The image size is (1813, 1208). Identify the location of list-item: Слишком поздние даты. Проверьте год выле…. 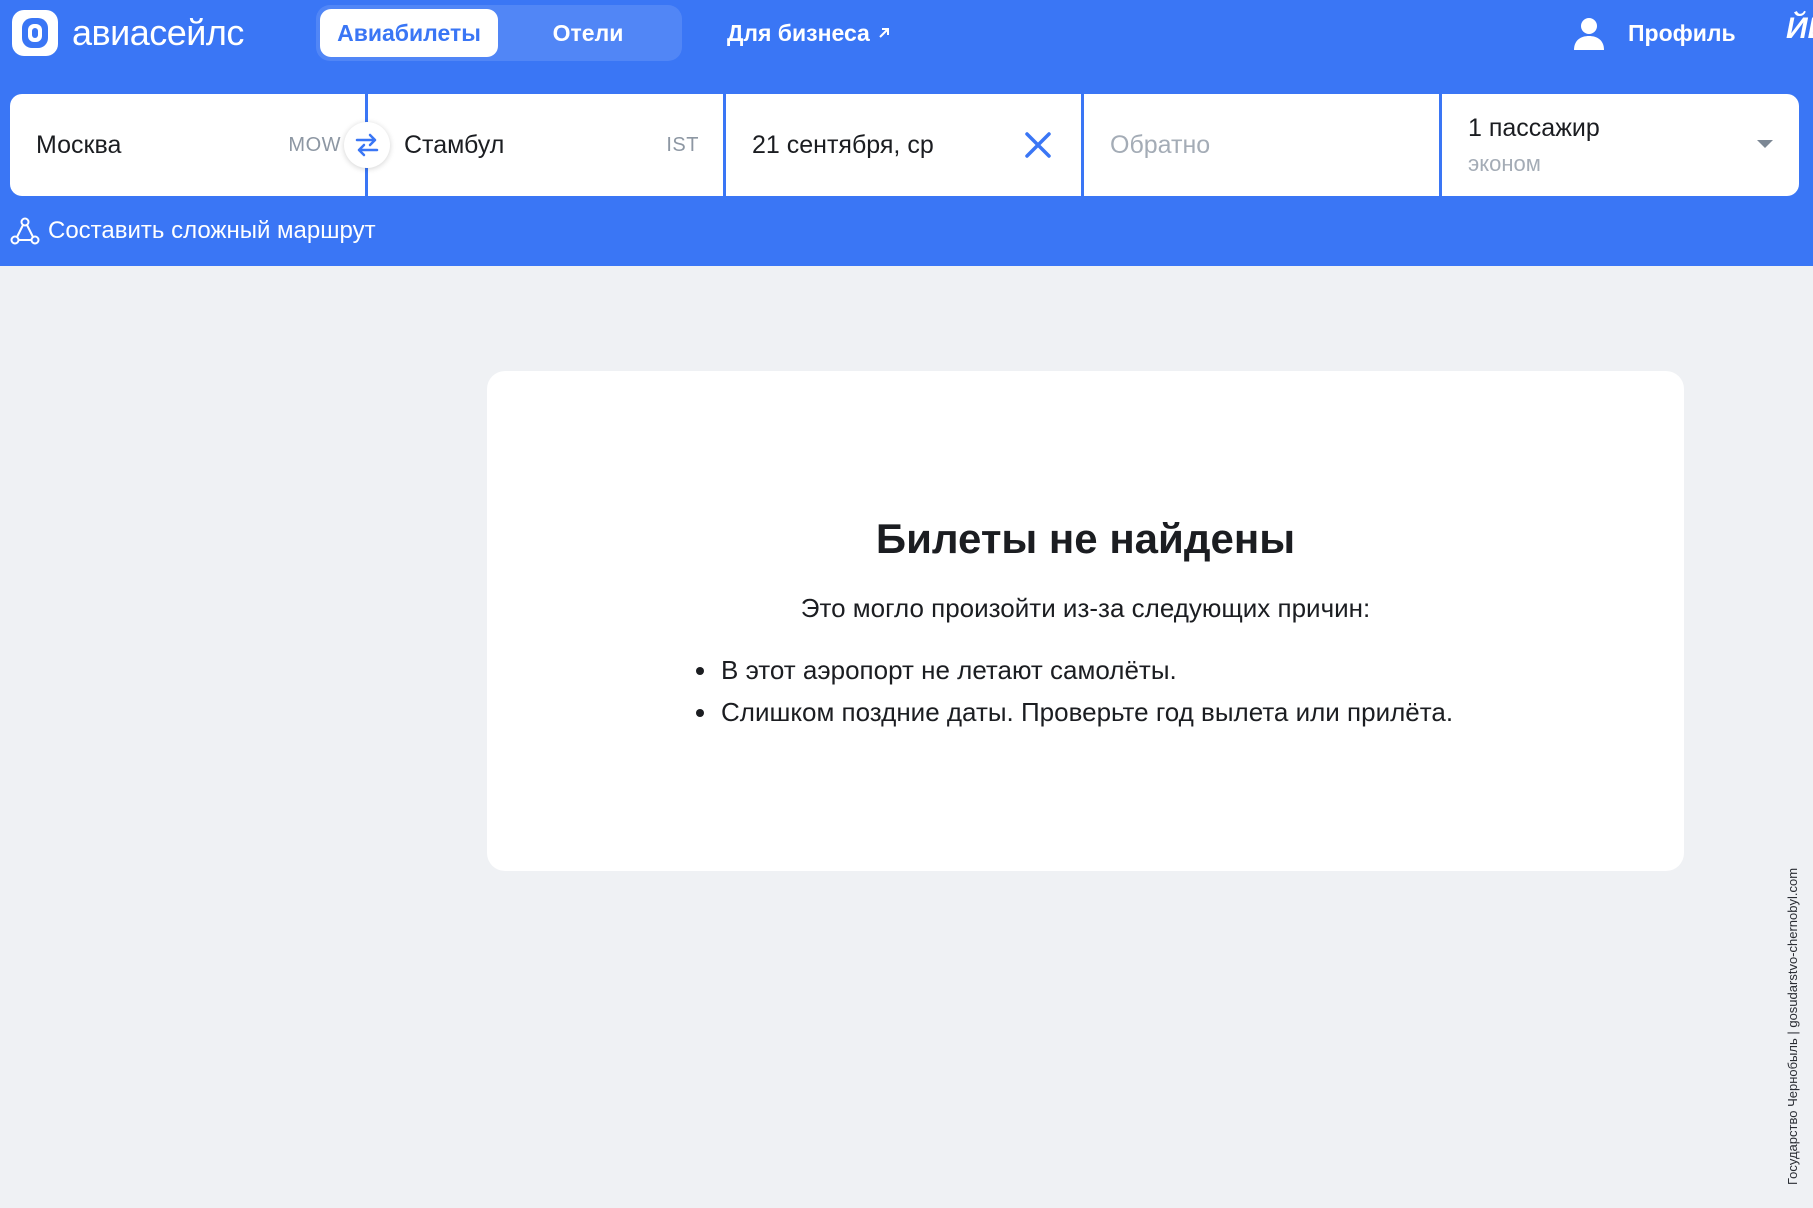
(1074, 712).